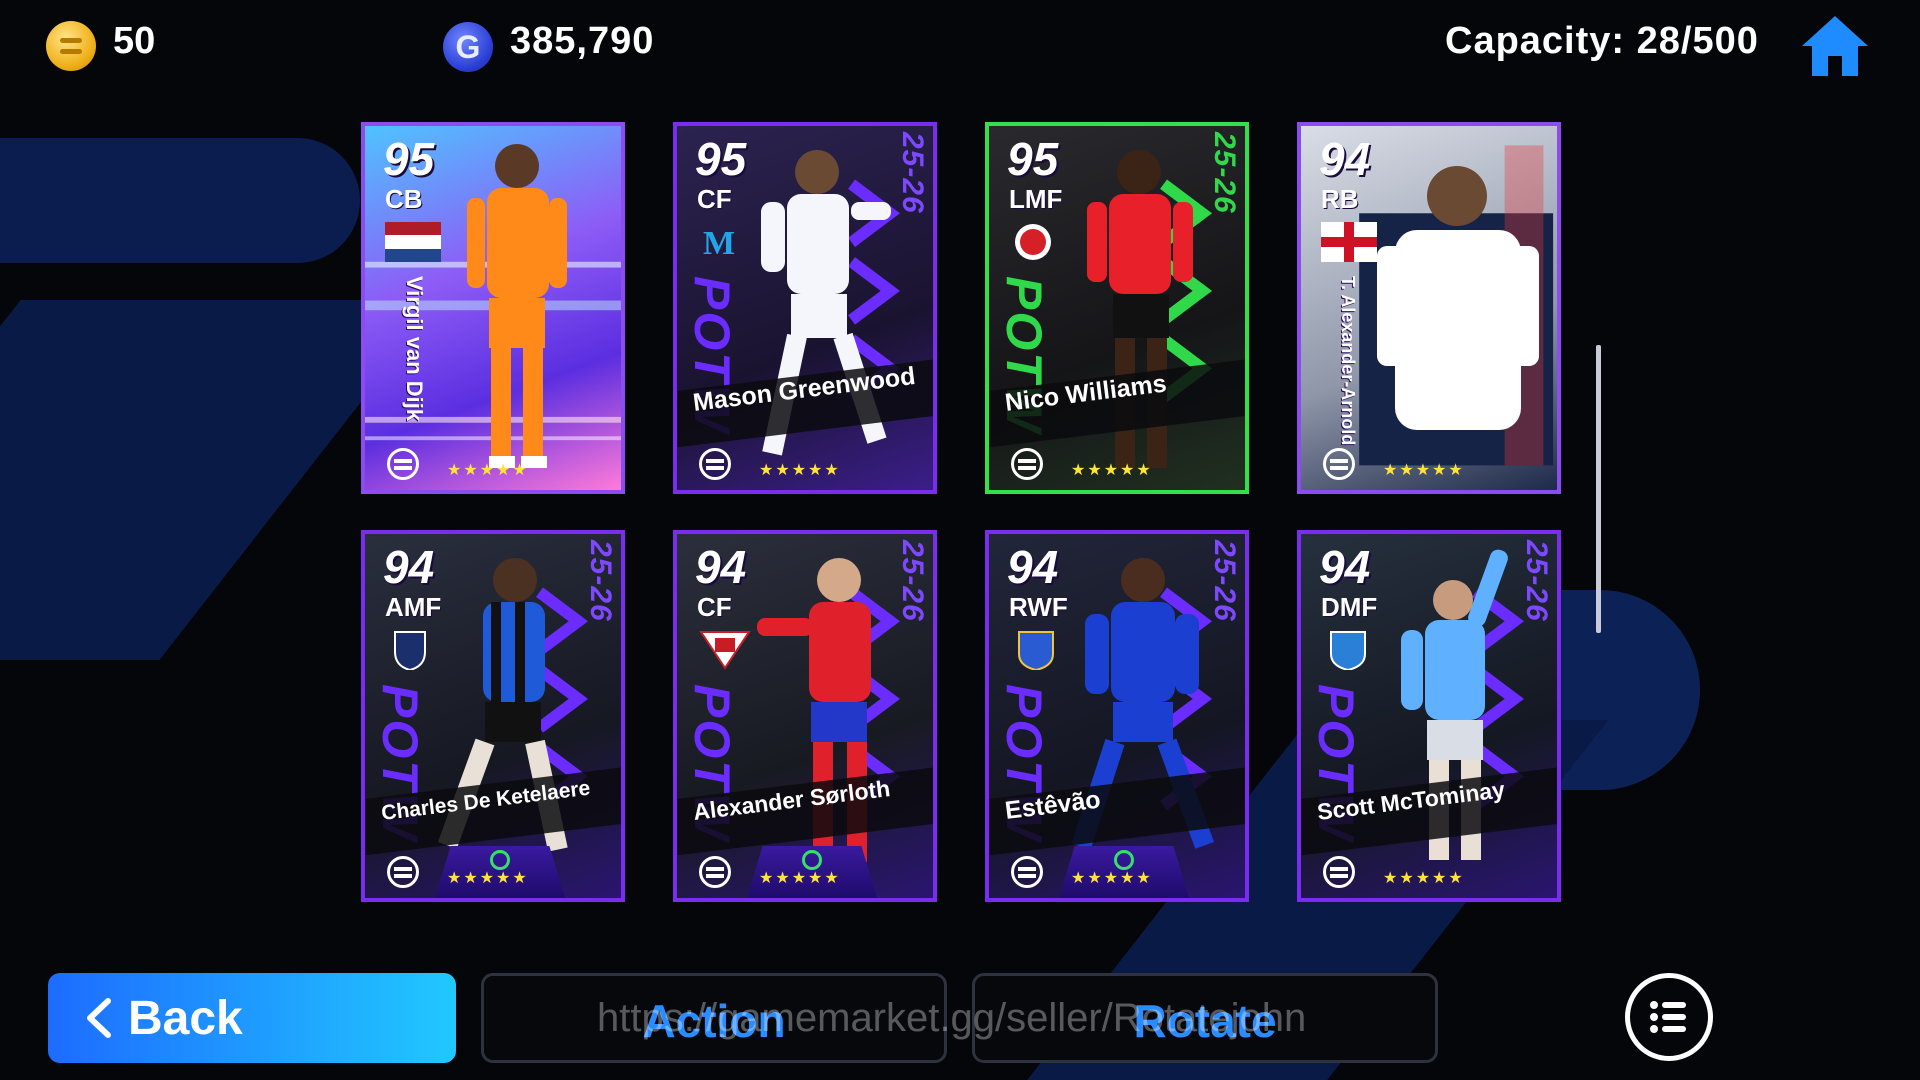 The width and height of the screenshot is (1920, 1080). I want to click on back-button-label: Back, so click(185, 1018).